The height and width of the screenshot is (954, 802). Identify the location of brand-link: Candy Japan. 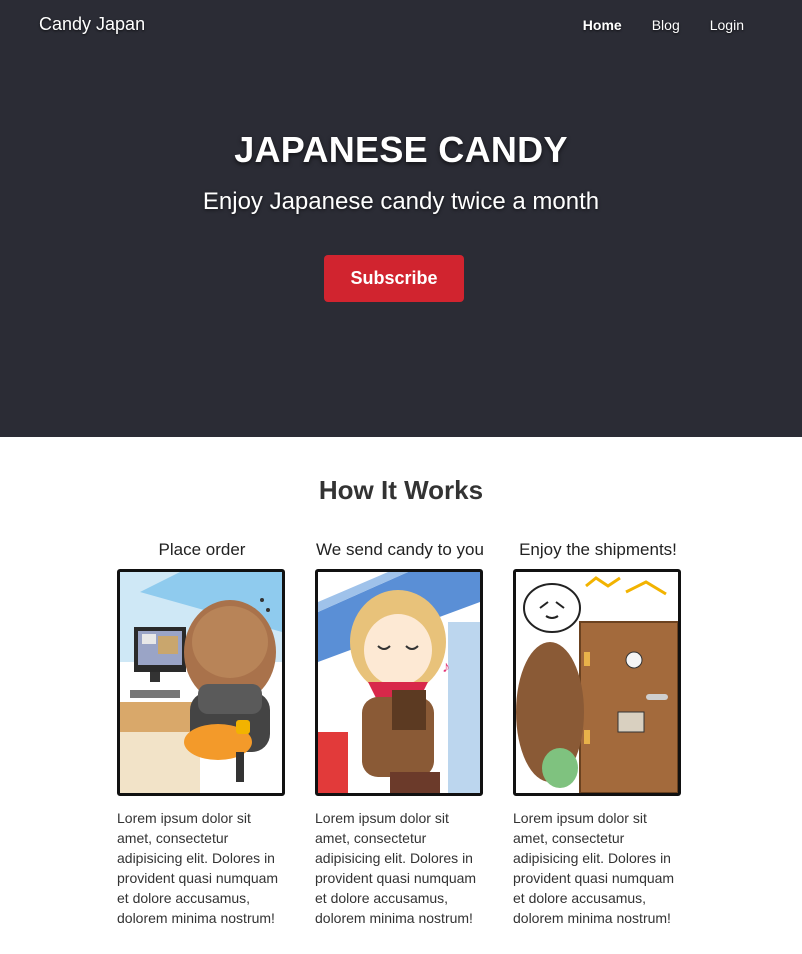
(92, 24).